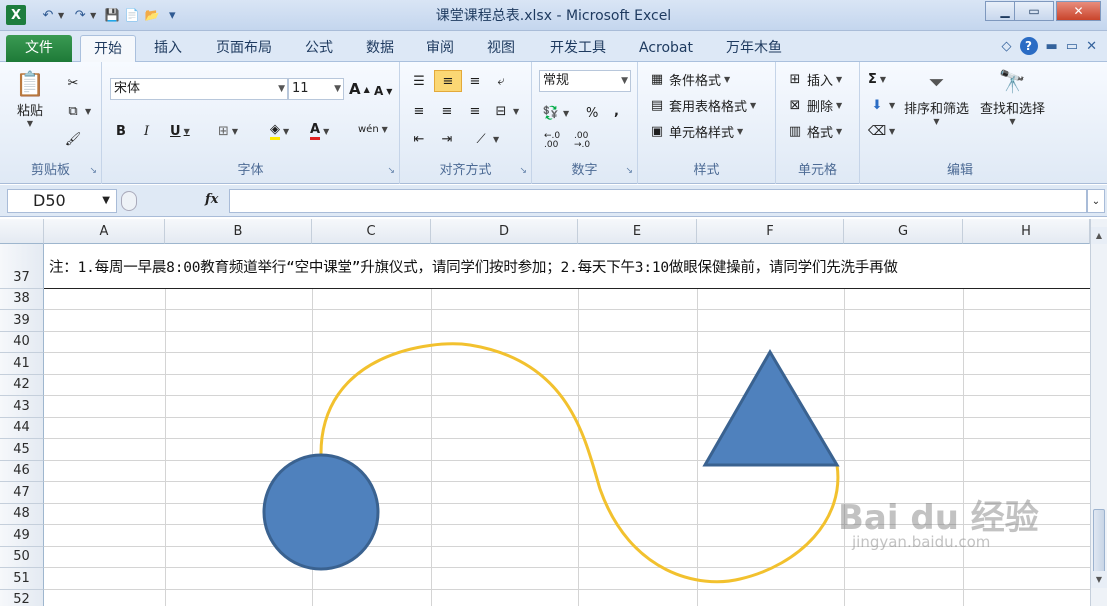 The image size is (1107, 606). I want to click on wrap-text-button: ⤶, so click(501, 81).